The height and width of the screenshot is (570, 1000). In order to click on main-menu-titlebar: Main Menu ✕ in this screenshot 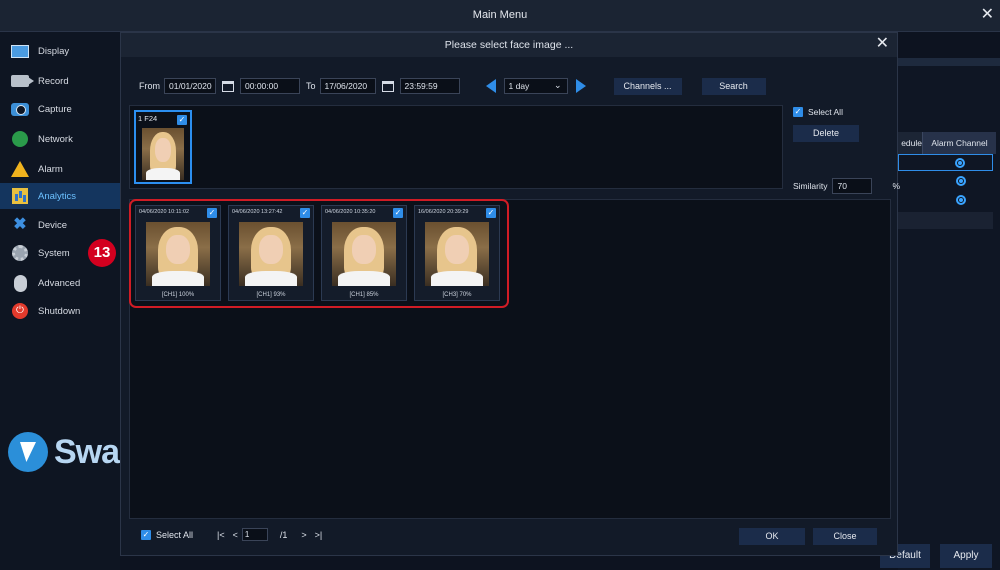, I will do `click(500, 16)`.